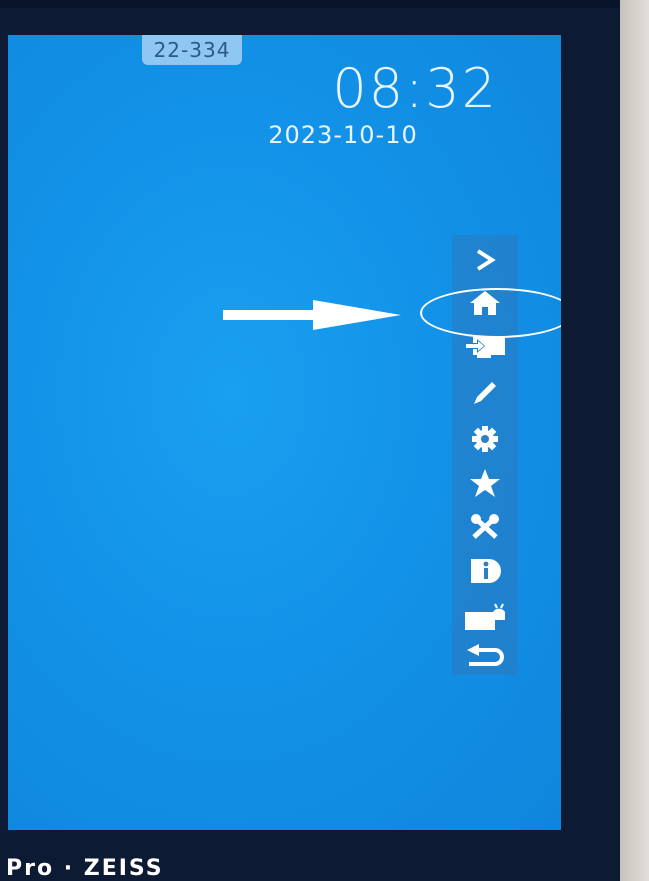 The width and height of the screenshot is (649, 881). I want to click on star-icon, so click(485, 483).